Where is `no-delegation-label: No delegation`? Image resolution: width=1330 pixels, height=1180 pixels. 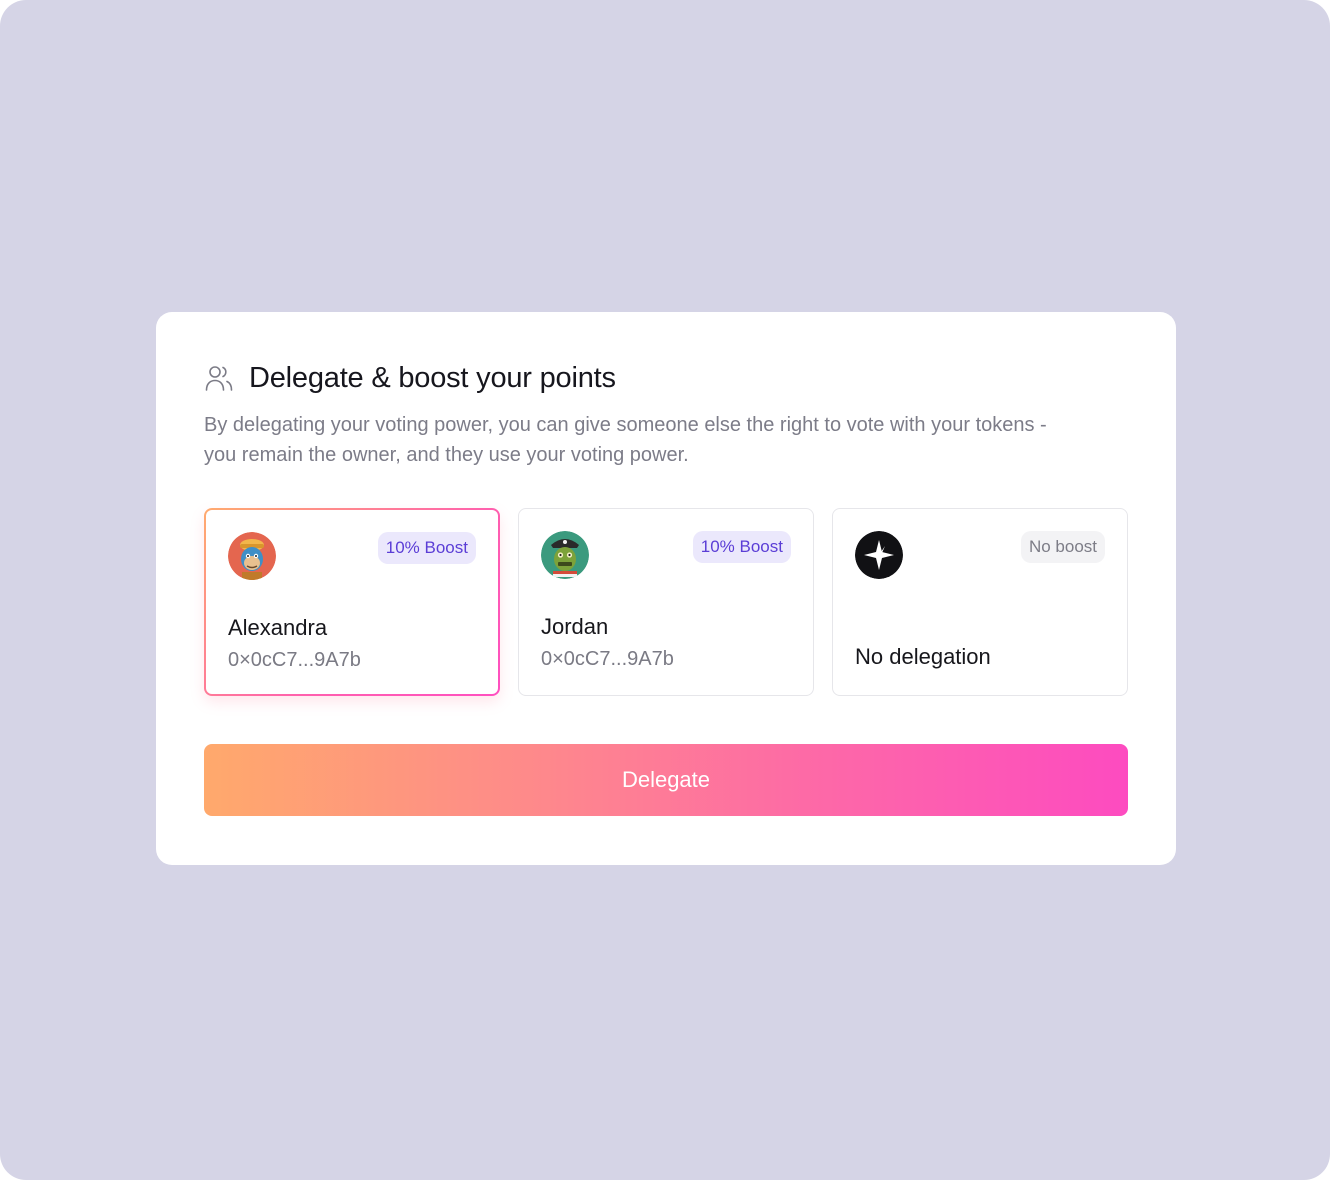
no-delegation-label: No delegation is located at coordinates (923, 656).